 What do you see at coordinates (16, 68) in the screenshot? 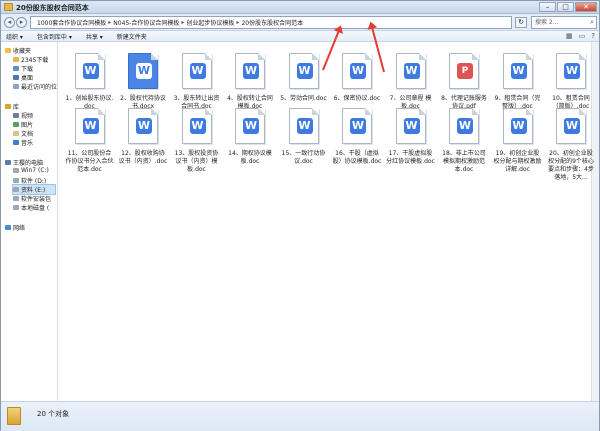
I see `download-icon` at bounding box center [16, 68].